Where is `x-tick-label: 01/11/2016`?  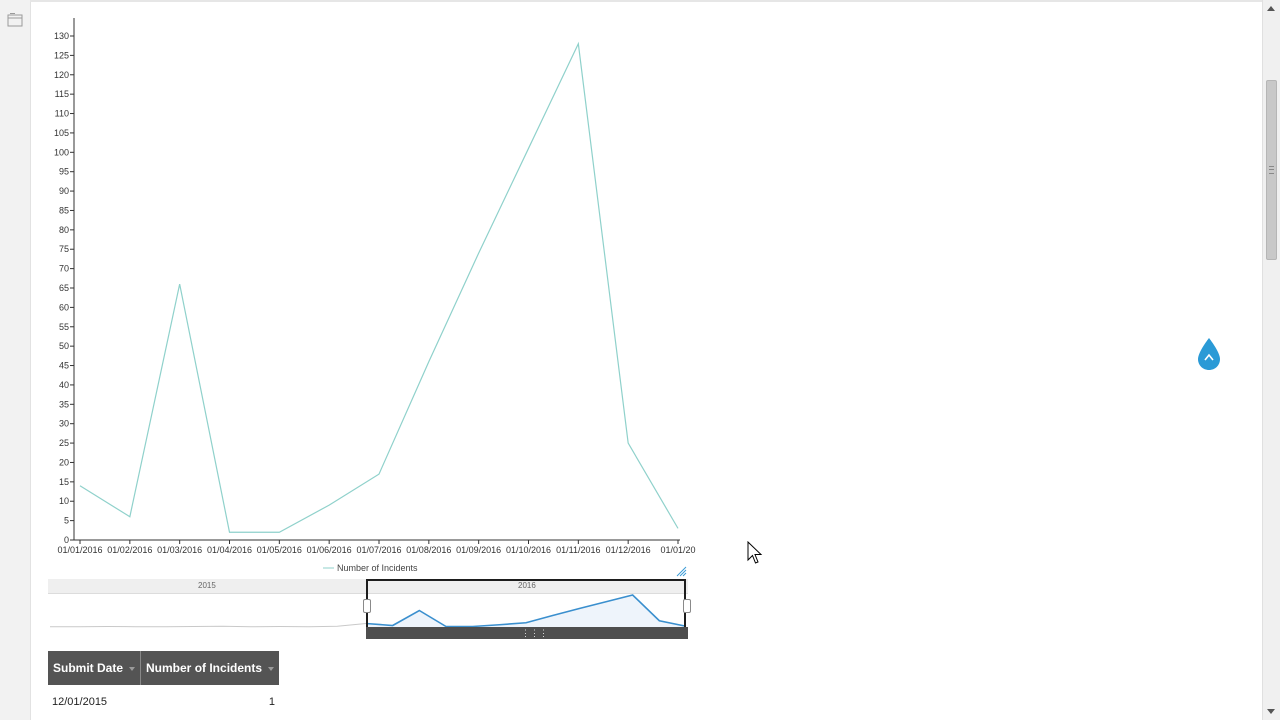
x-tick-label: 01/11/2016 is located at coordinates (578, 550).